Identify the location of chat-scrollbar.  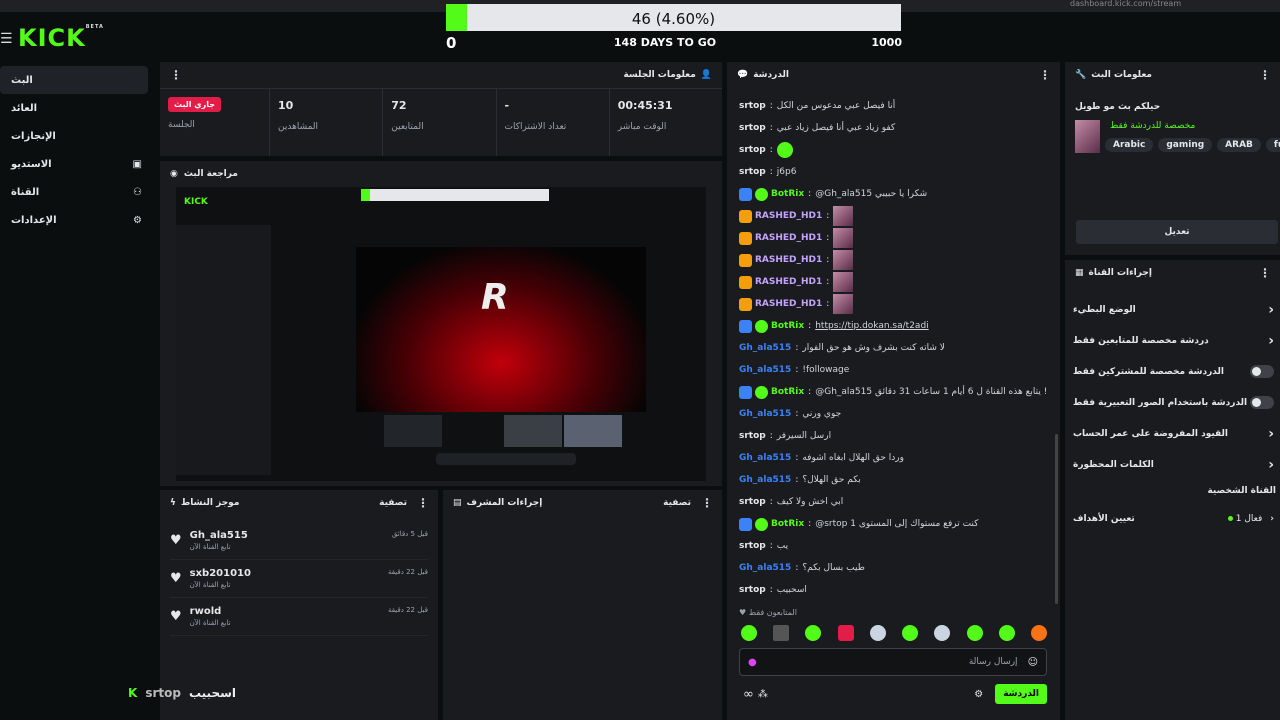
(1056, 519).